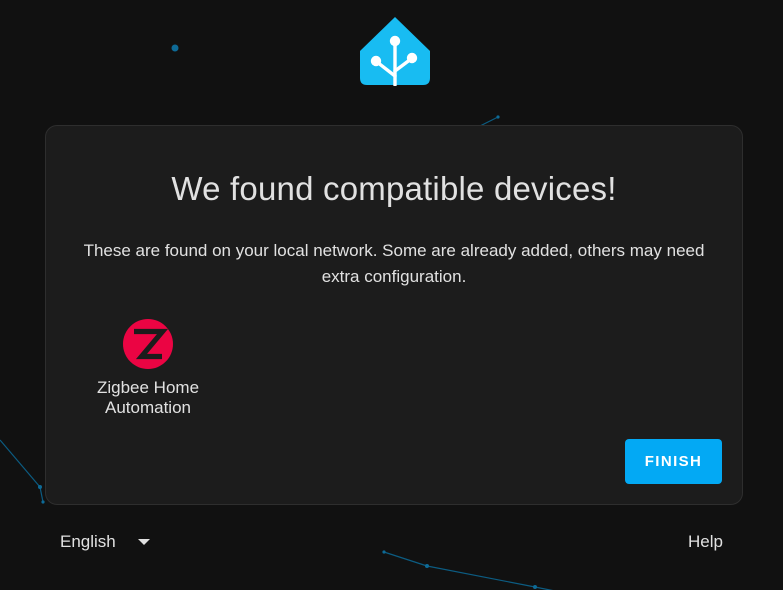  Describe the element at coordinates (705, 542) in the screenshot. I see `help-link: Help` at that location.